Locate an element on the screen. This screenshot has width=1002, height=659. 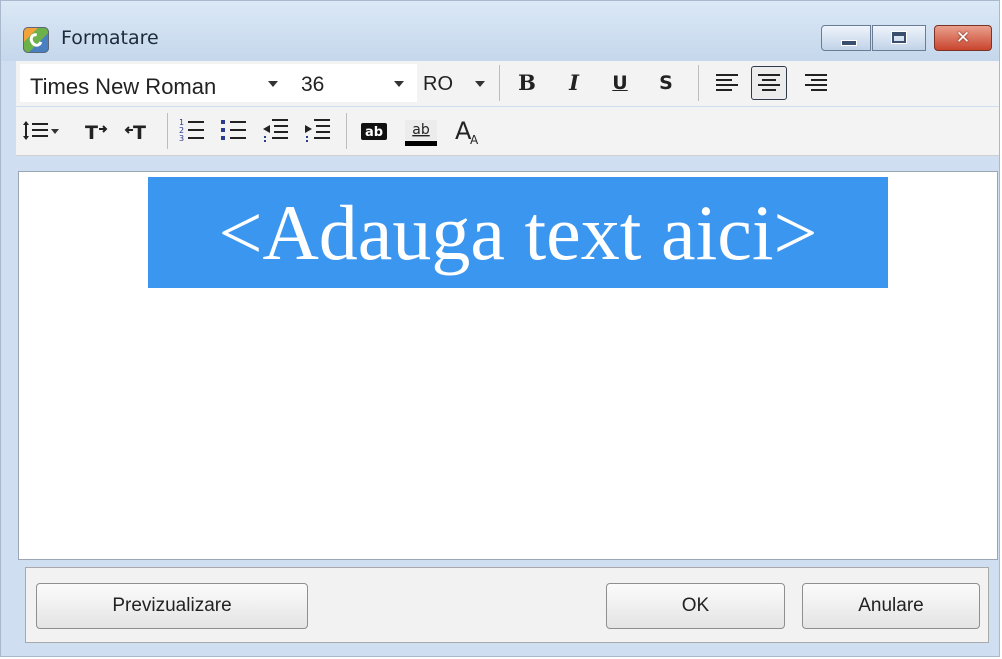
increase-indent-icon is located at coordinates (317, 131).